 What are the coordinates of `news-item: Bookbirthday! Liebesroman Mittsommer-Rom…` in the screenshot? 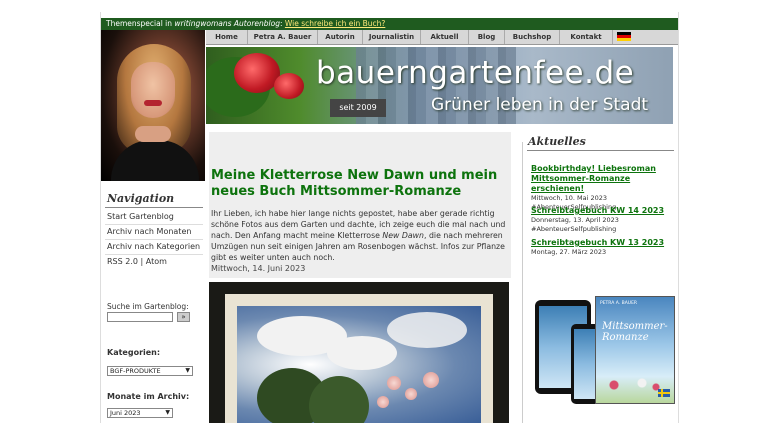 It's located at (602, 188).